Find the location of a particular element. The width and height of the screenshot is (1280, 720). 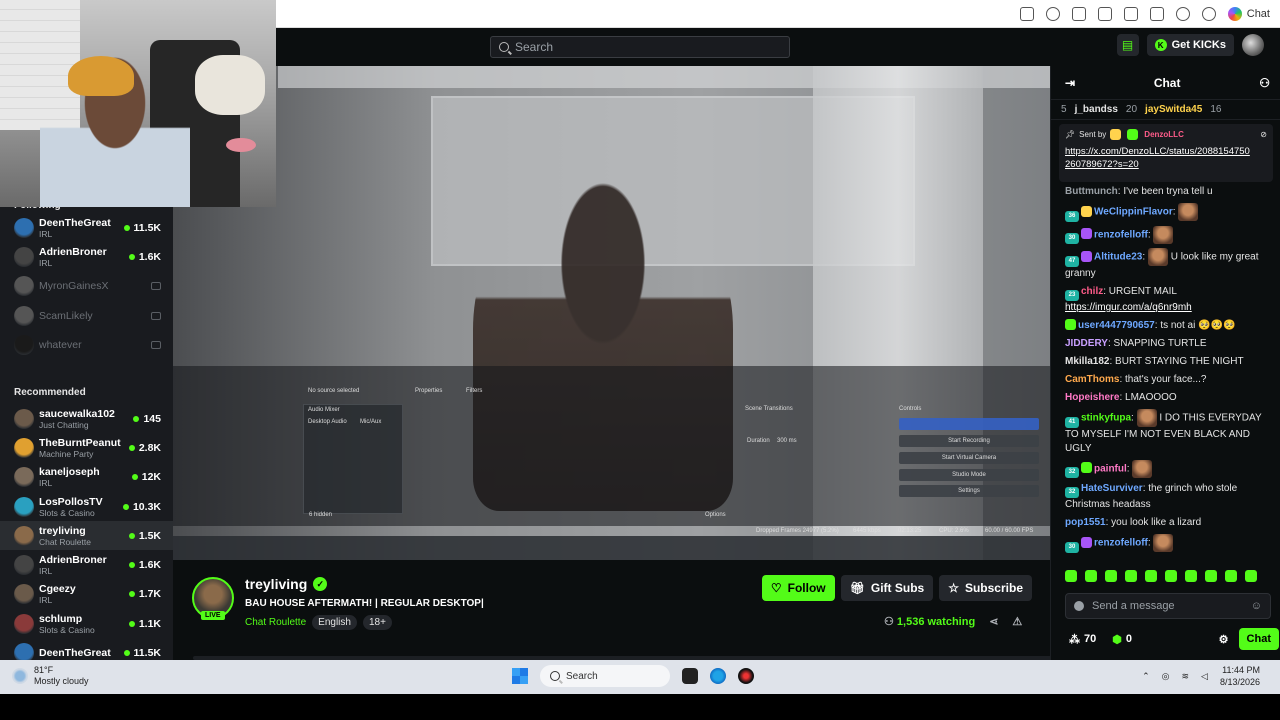

kicks-count: 0 is located at coordinates (1129, 639).